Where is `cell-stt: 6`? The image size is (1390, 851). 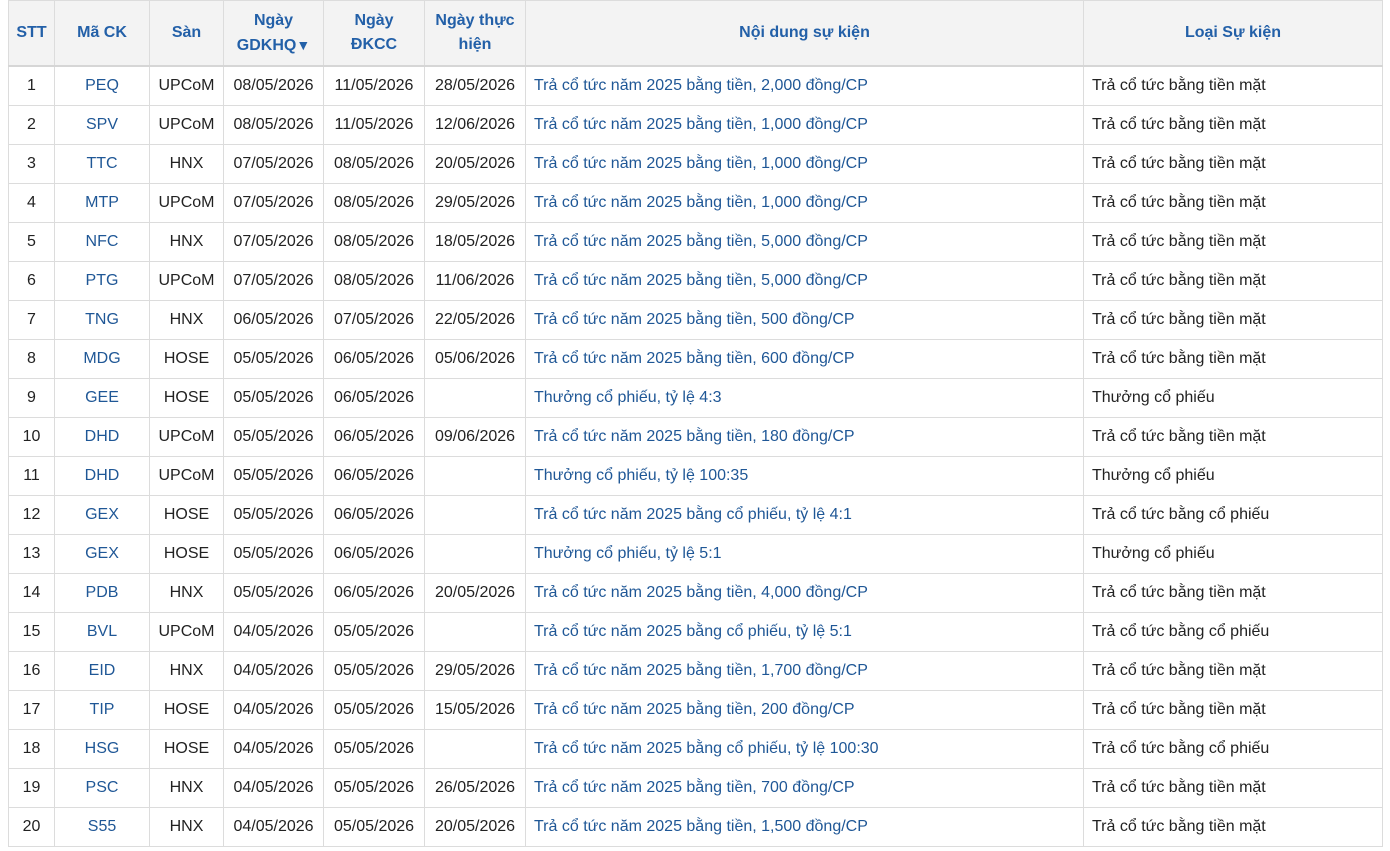 cell-stt: 6 is located at coordinates (31, 281).